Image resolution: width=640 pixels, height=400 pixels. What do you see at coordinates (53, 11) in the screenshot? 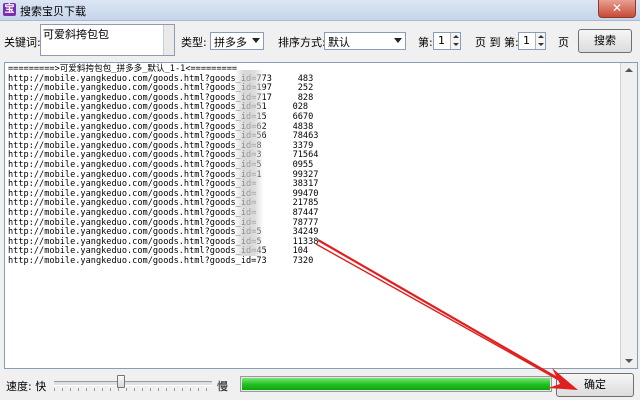
I see `window-title: 搜索宝贝下载` at bounding box center [53, 11].